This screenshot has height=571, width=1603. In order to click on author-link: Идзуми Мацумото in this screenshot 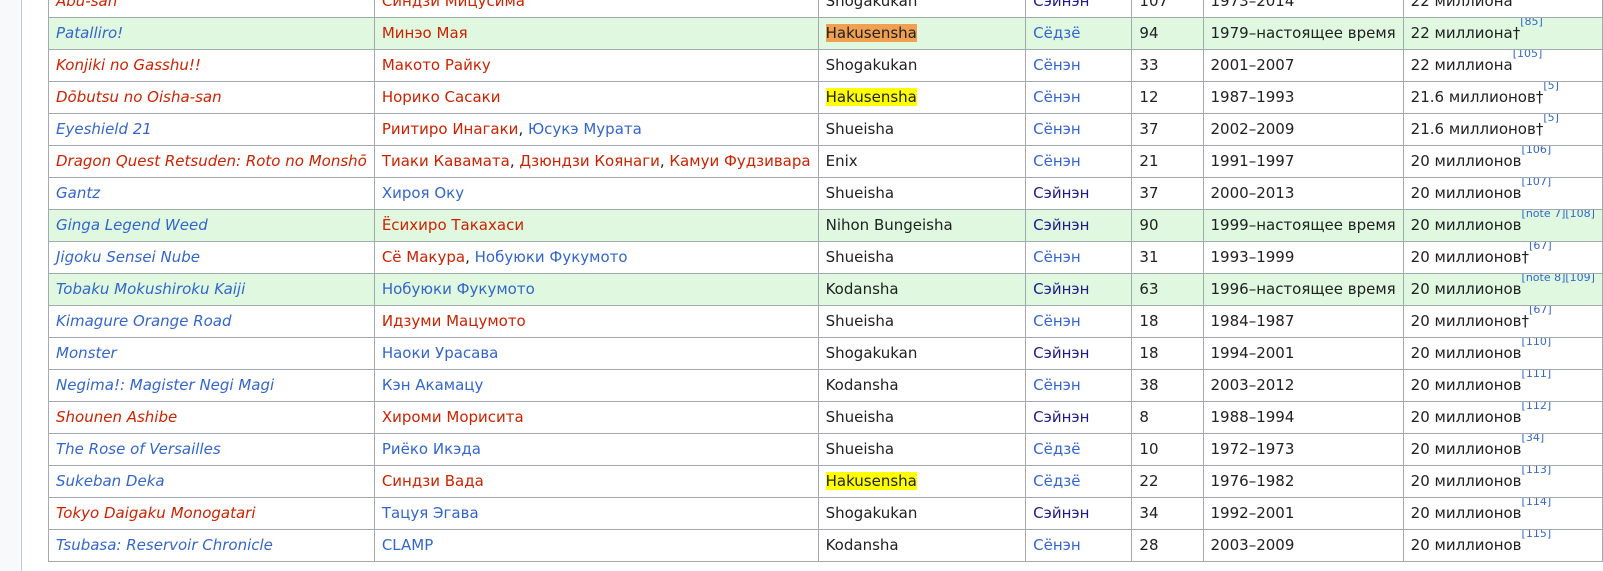, I will do `click(454, 321)`.